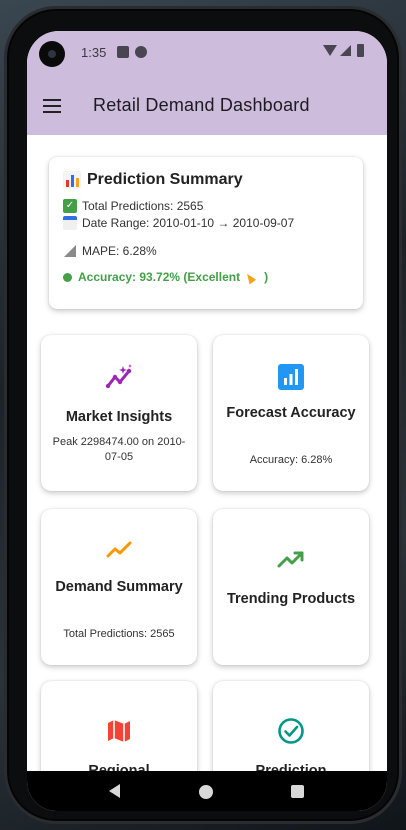 The height and width of the screenshot is (830, 406). Describe the element at coordinates (119, 731) in the screenshot. I see `map-icon` at that location.